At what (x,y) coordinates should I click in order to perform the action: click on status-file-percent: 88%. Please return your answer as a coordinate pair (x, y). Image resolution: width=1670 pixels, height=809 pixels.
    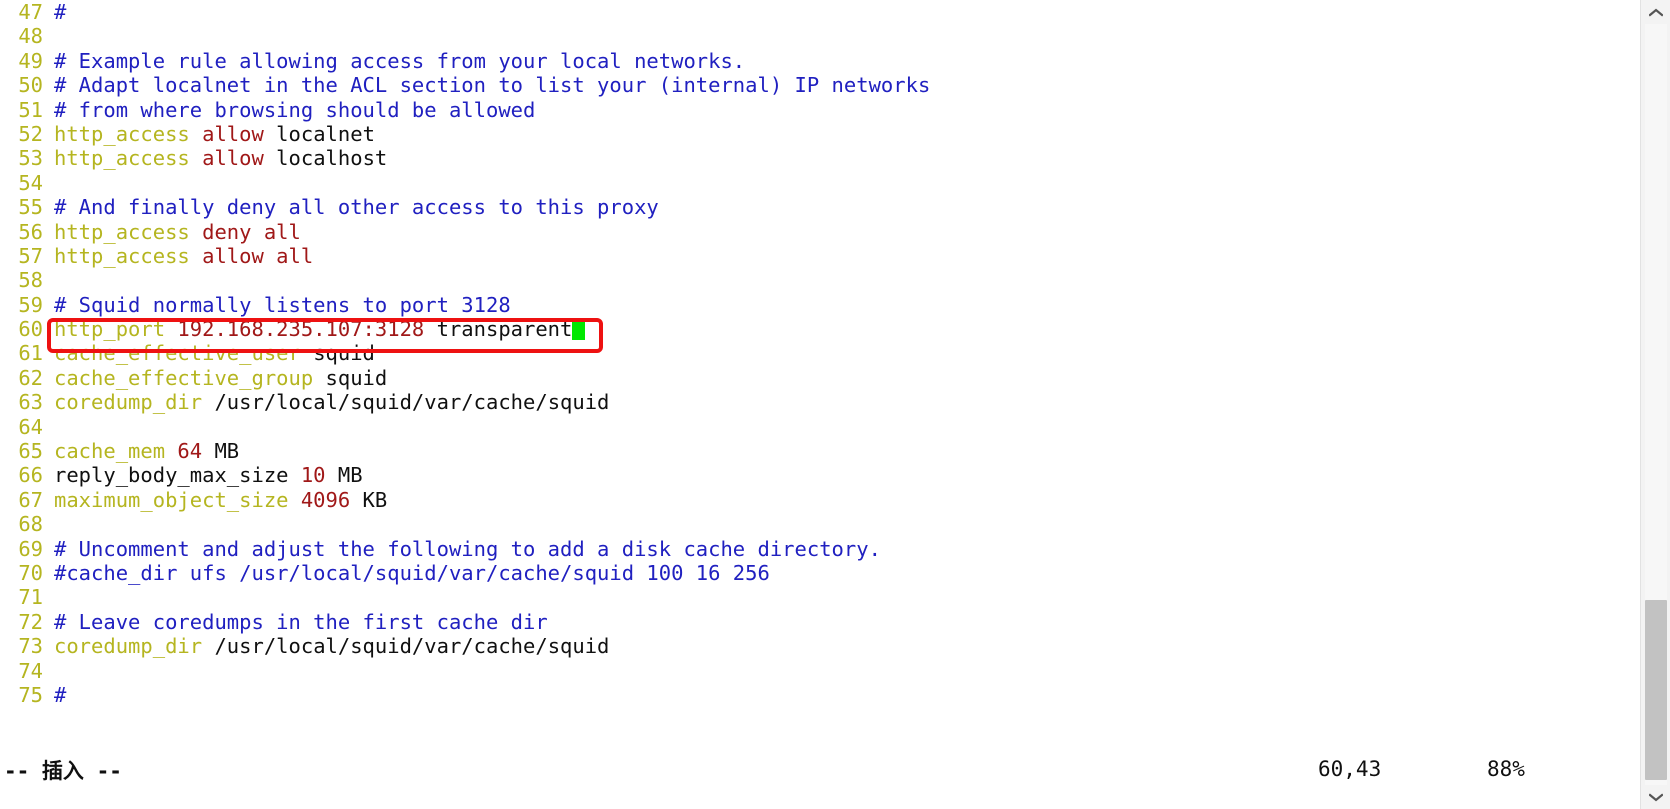
    Looking at the image, I should click on (1506, 769).